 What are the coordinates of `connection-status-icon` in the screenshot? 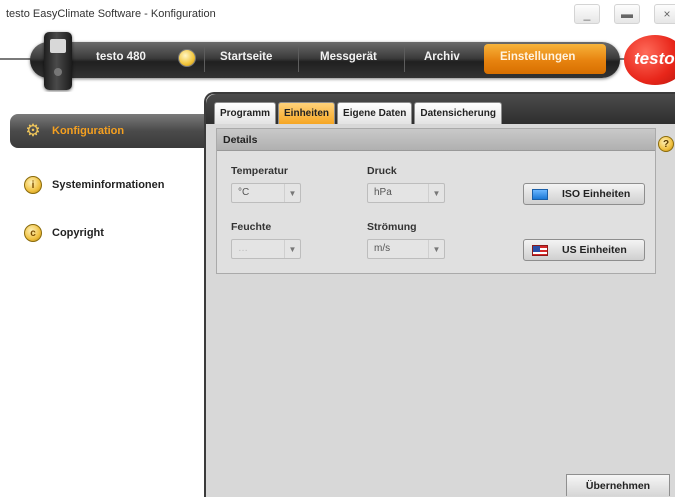 It's located at (187, 58).